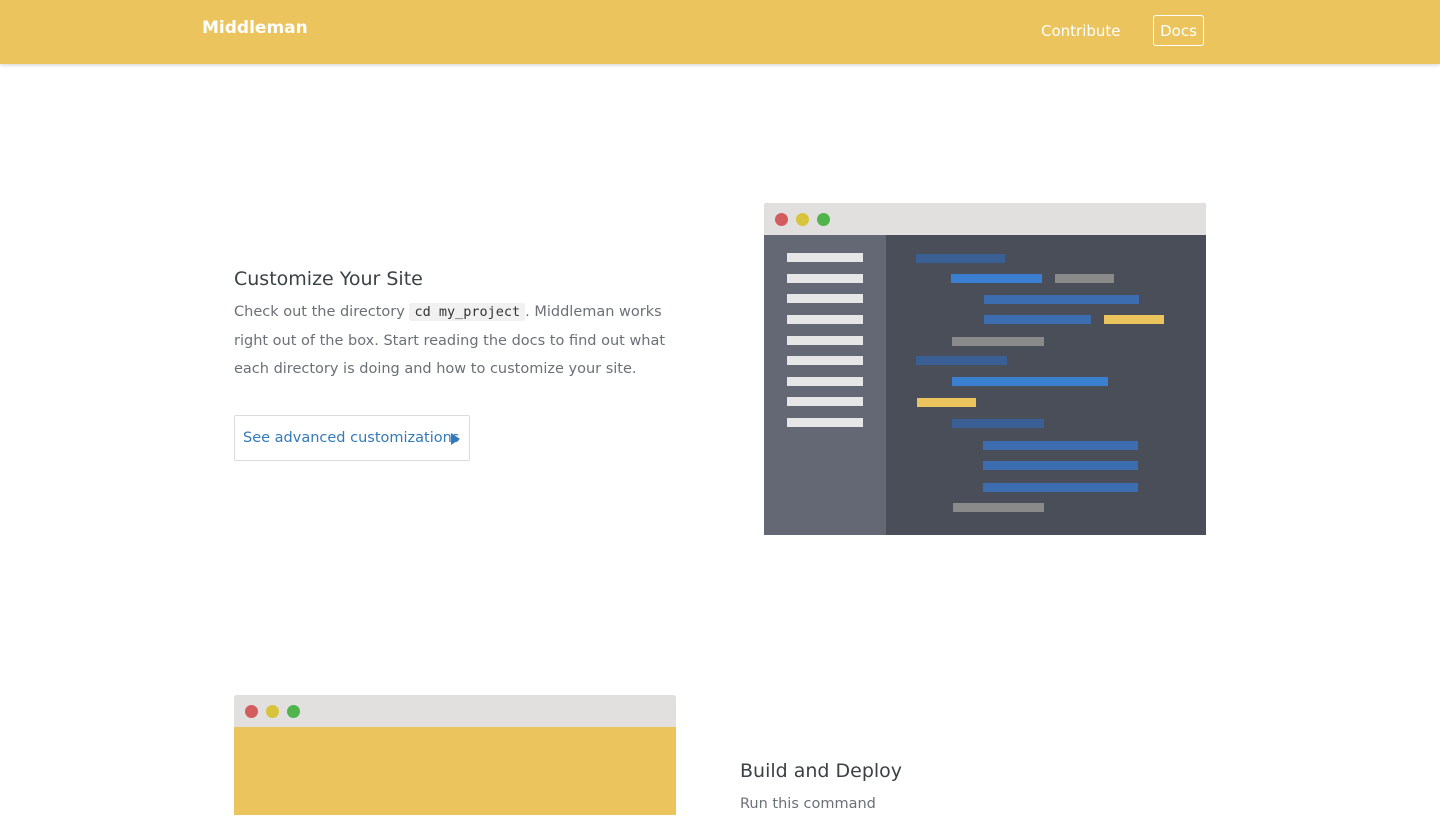  Describe the element at coordinates (255, 28) in the screenshot. I see `brand-logo: Middleman` at that location.